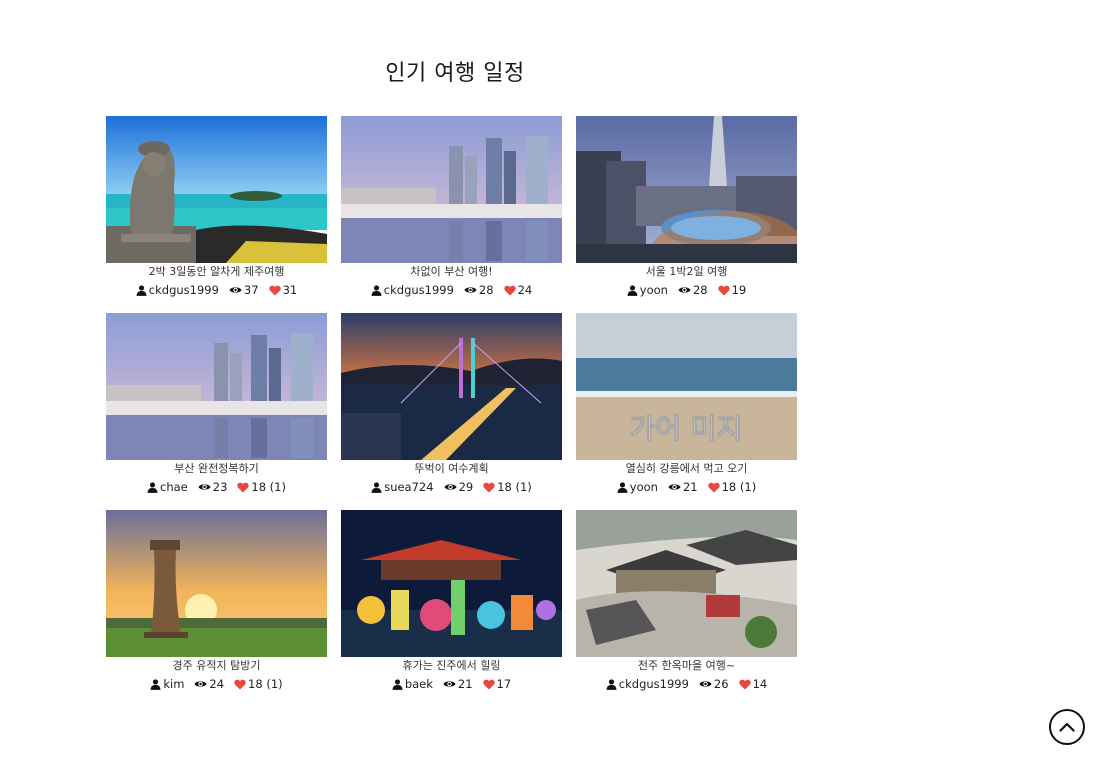 The height and width of the screenshot is (764, 1105). Describe the element at coordinates (174, 487) in the screenshot. I see `author-name: chae` at that location.